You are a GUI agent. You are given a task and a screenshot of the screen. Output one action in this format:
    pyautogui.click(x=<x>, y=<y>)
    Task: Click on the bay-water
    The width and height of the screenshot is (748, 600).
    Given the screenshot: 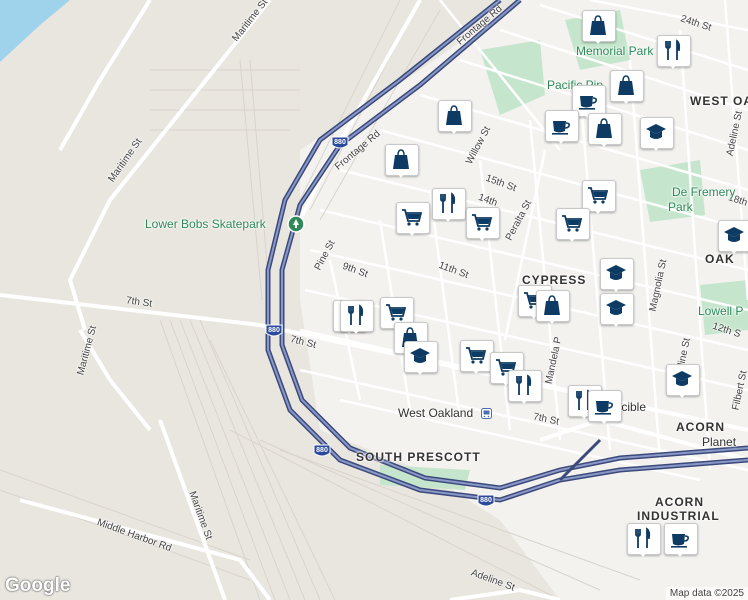 What is the action you would take?
    pyautogui.click(x=35, y=31)
    